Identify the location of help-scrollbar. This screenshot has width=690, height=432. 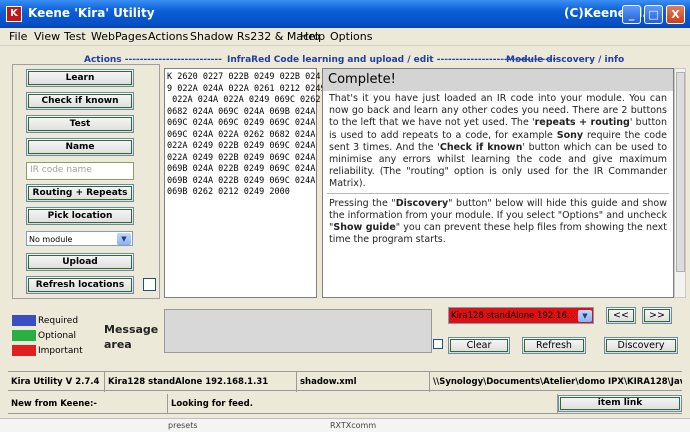
(680, 183).